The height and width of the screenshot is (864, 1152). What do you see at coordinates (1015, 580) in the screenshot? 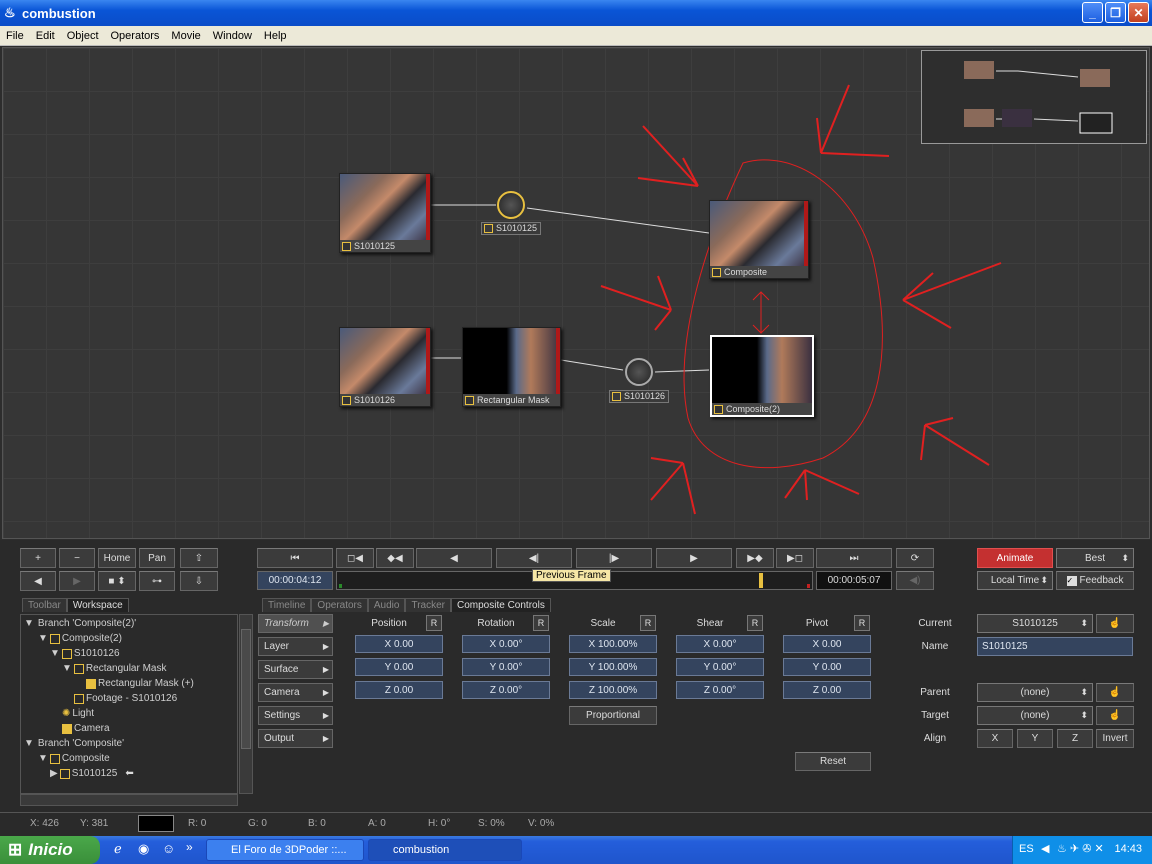
I see `time-mode-dropdown: Local Time` at bounding box center [1015, 580].